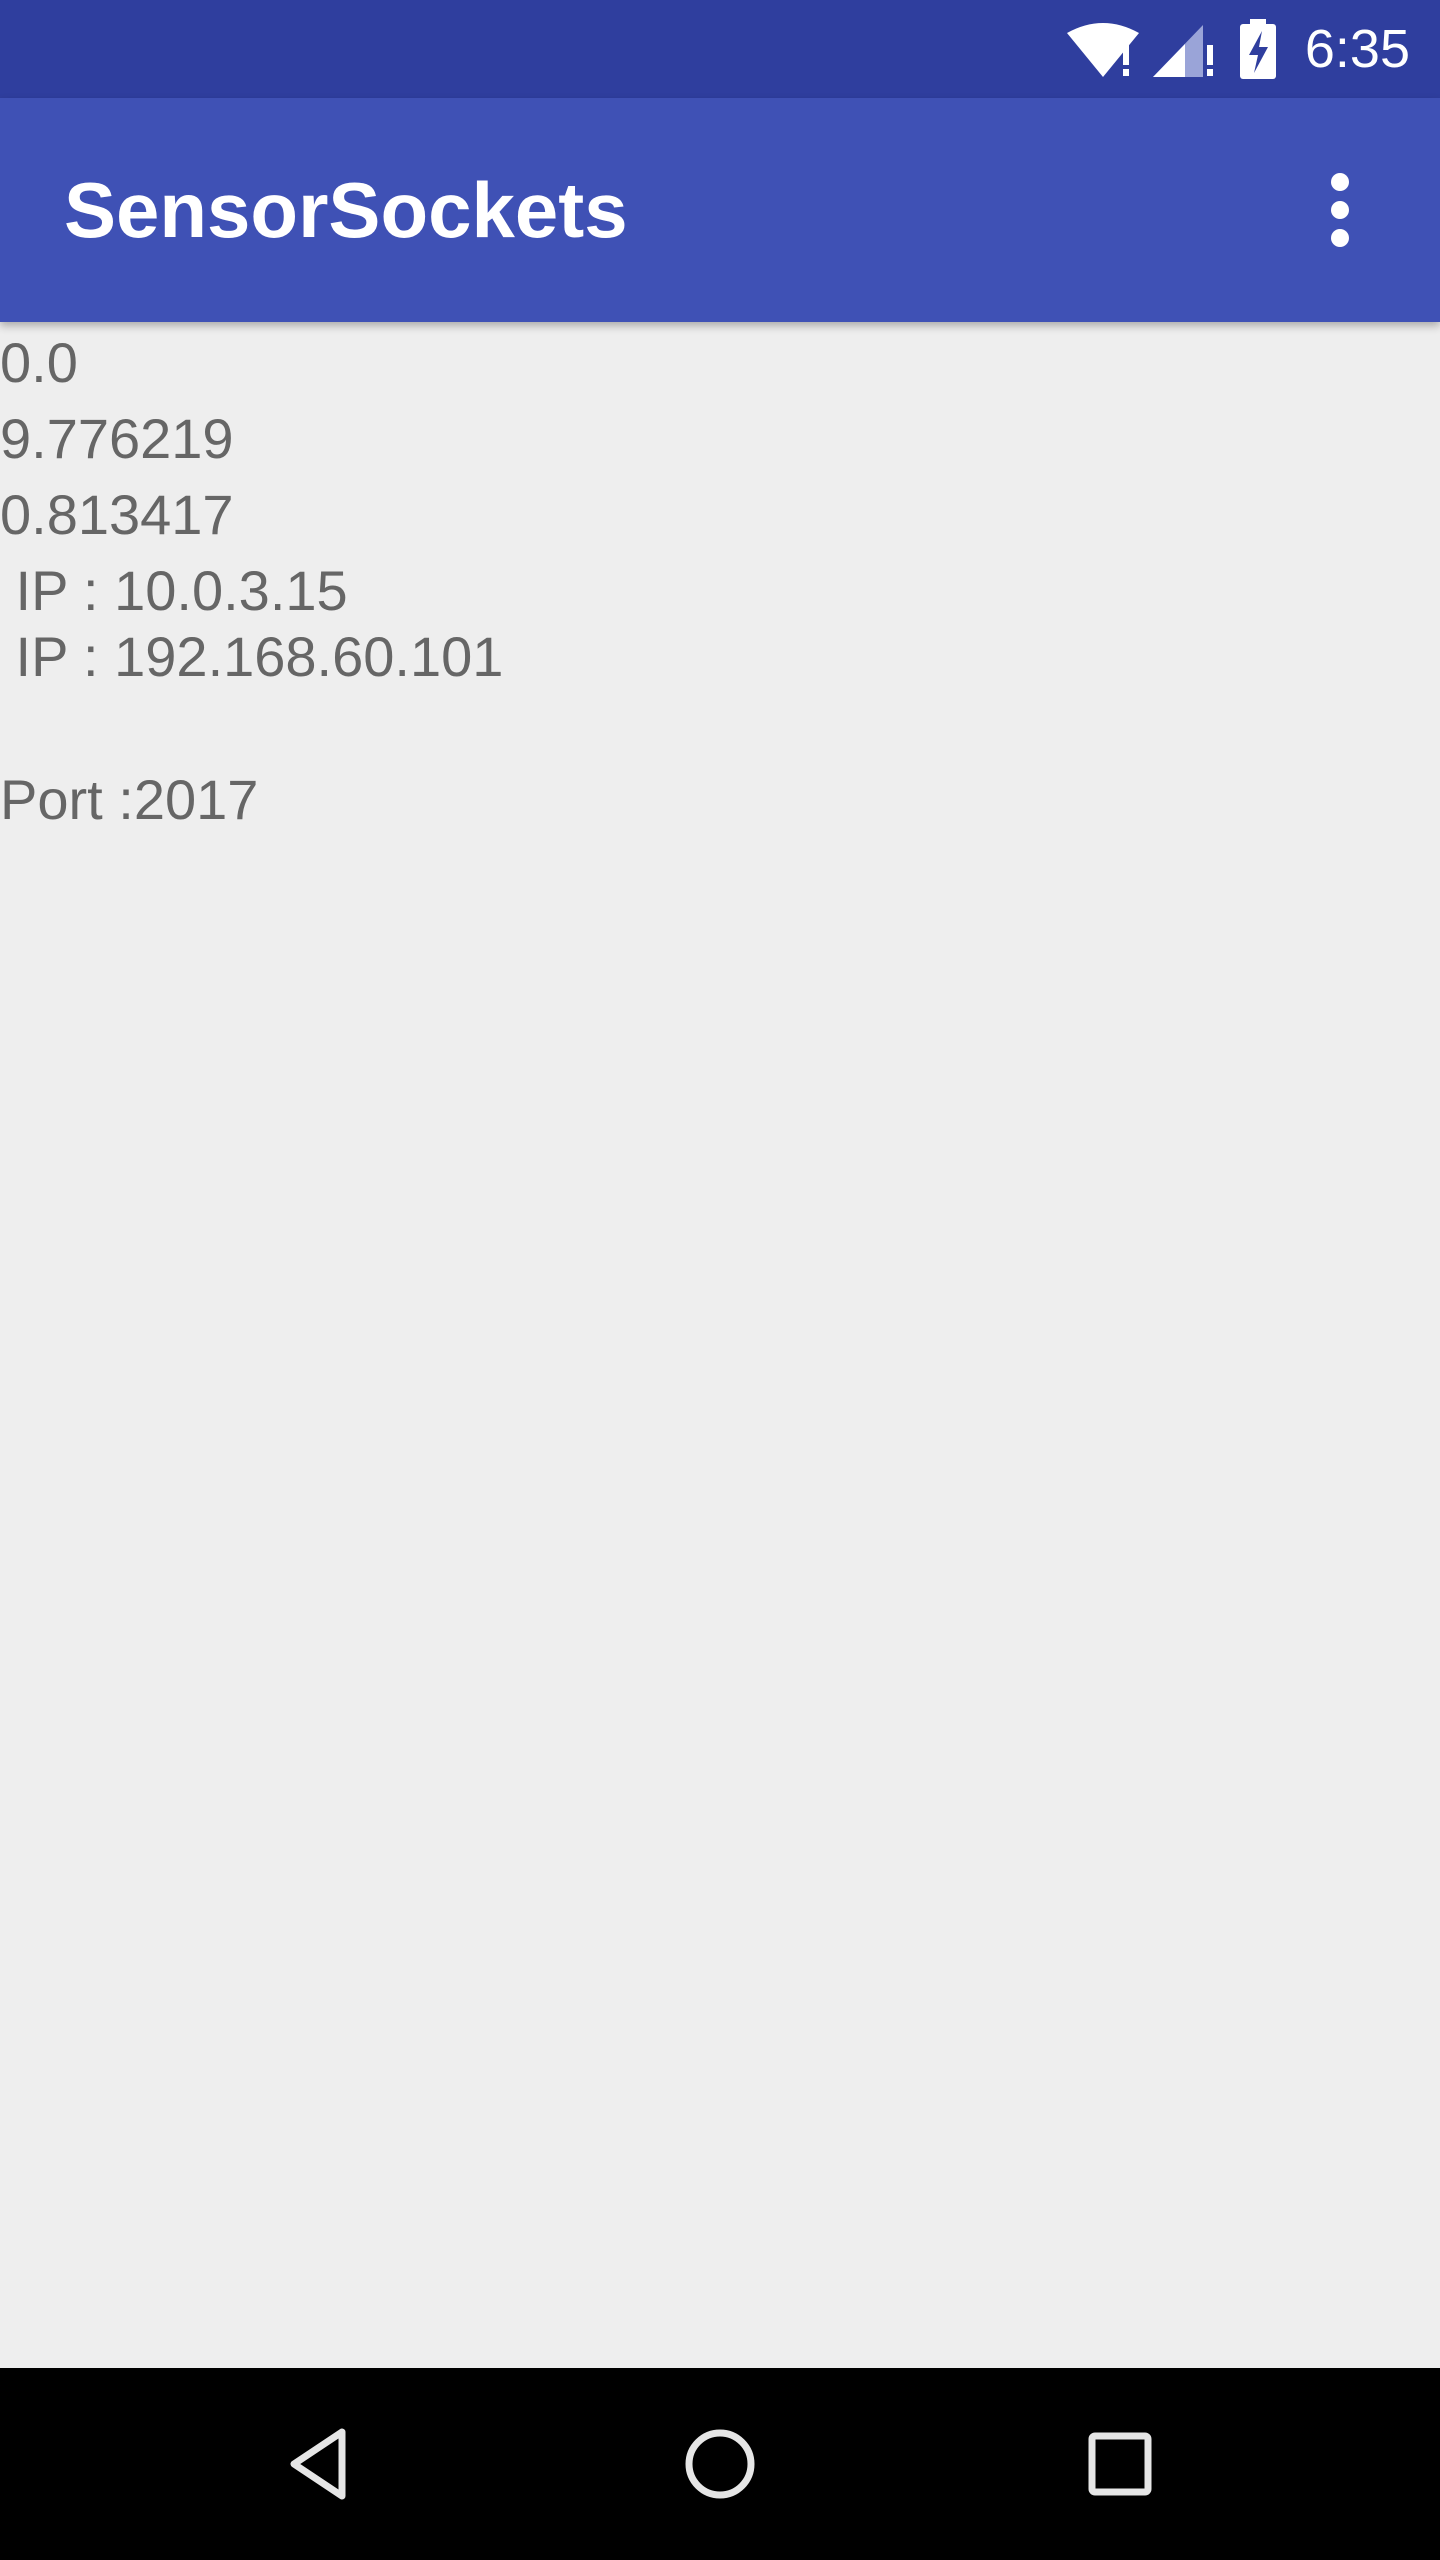 This screenshot has width=1440, height=2560. I want to click on more-vert-icon, so click(1340, 210).